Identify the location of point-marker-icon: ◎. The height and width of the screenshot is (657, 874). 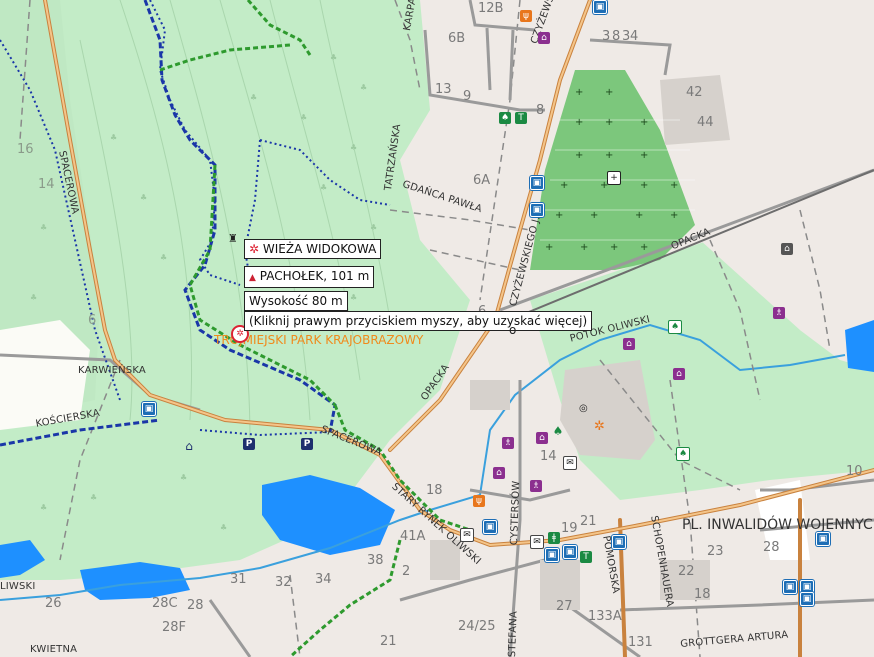
(583, 409).